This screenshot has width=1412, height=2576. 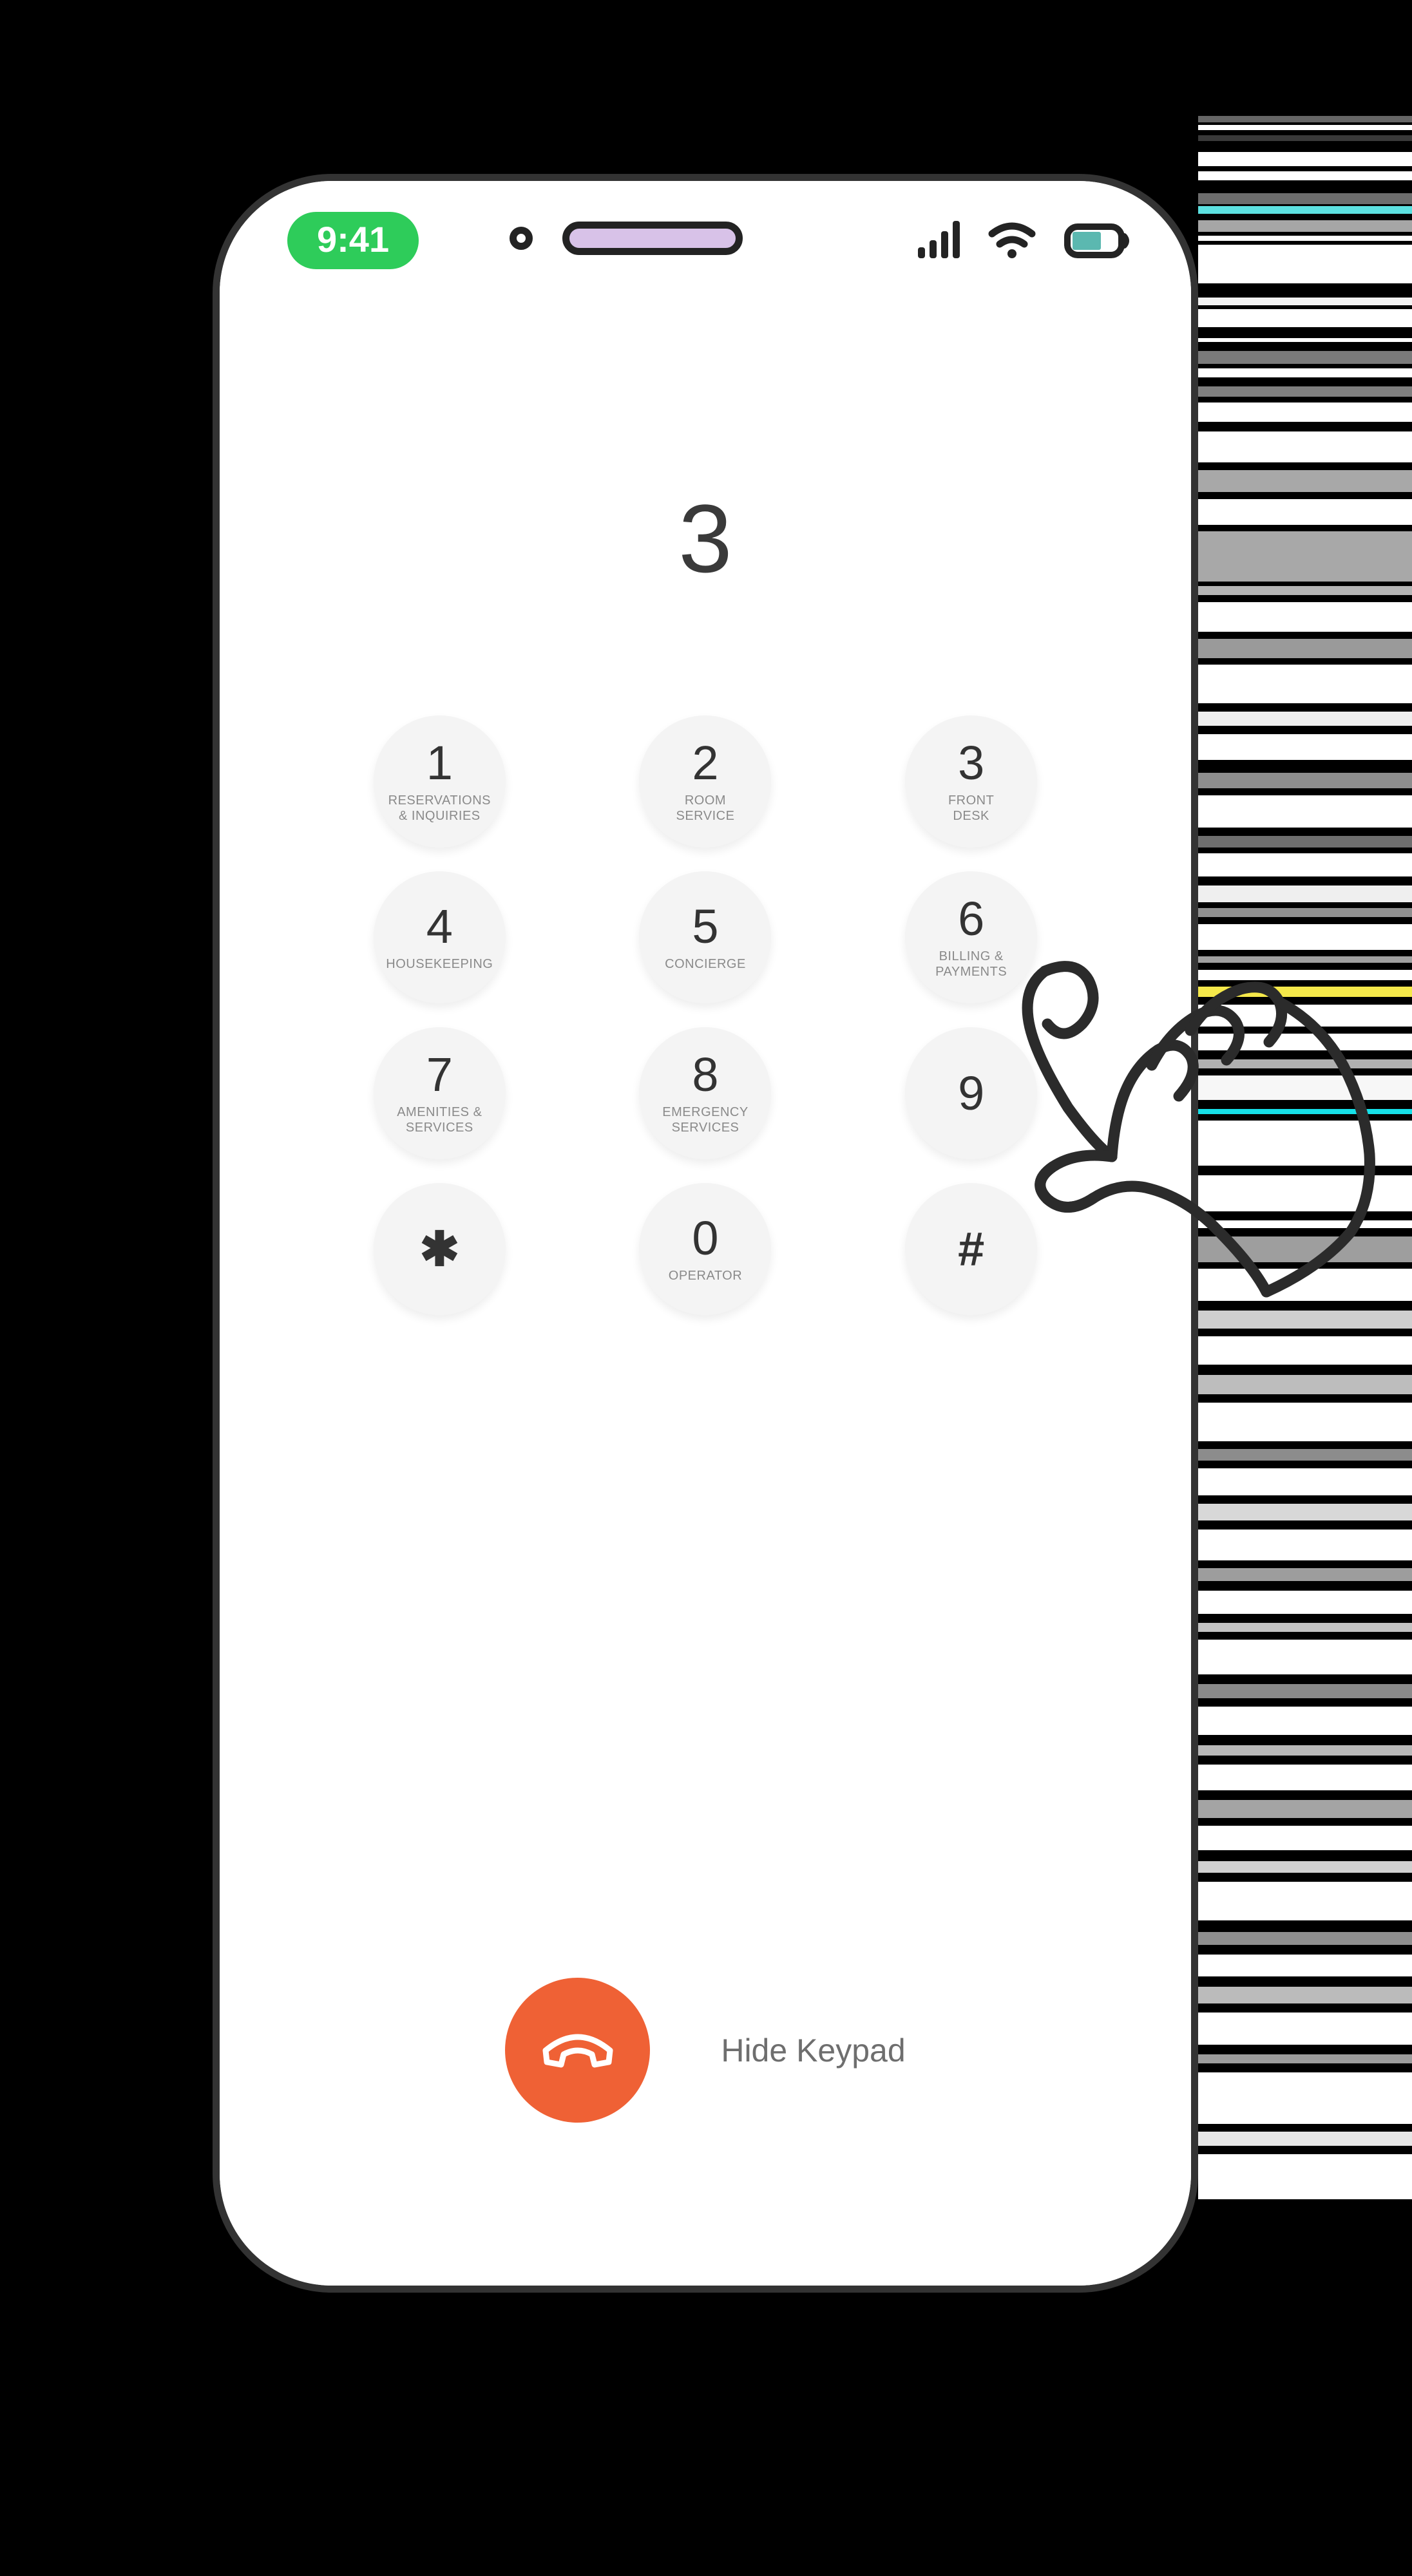 What do you see at coordinates (439, 964) in the screenshot?
I see `keypad-key-label: HOUSEKEEPING` at bounding box center [439, 964].